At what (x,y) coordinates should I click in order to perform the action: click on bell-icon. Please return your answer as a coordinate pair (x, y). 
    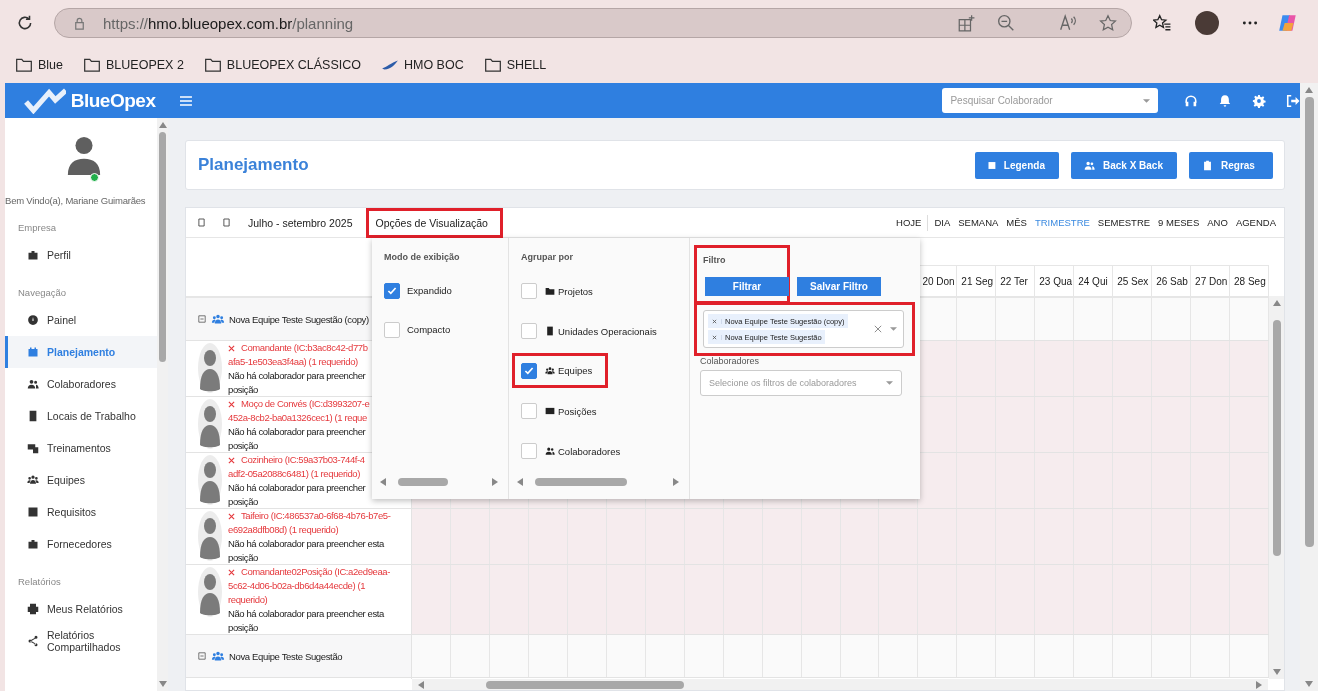
    Looking at the image, I should click on (1225, 100).